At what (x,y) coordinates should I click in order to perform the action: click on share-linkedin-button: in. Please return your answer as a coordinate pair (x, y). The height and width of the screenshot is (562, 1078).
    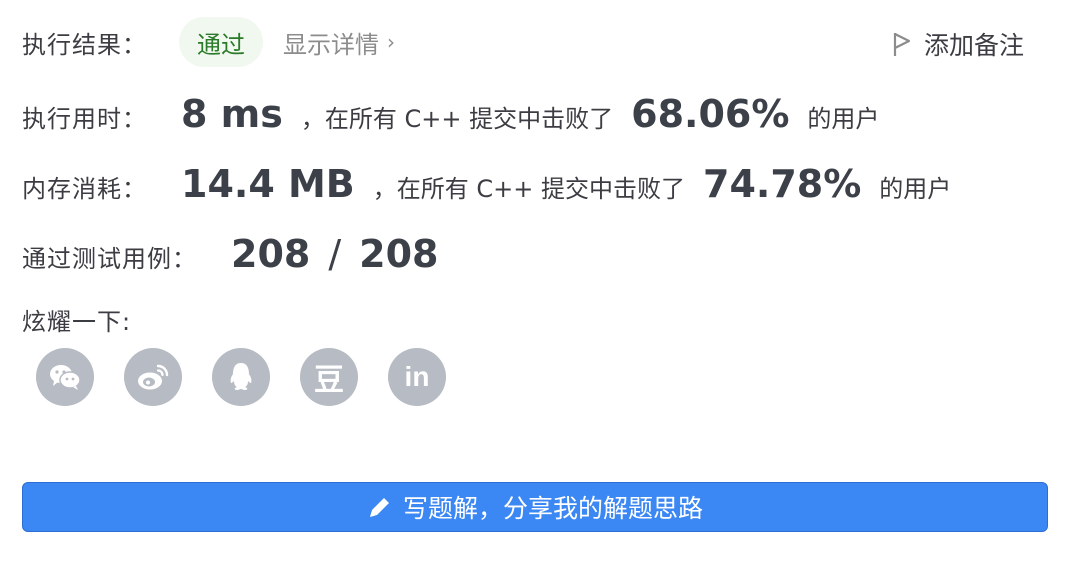
    Looking at the image, I should click on (417, 377).